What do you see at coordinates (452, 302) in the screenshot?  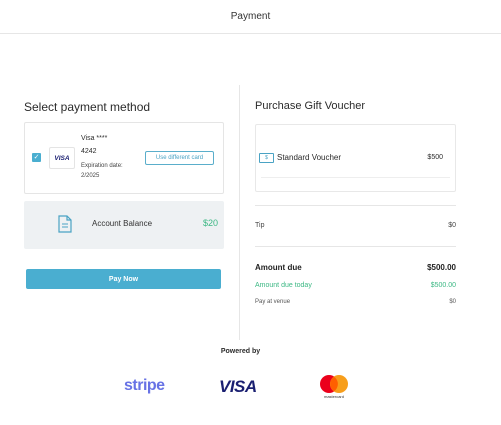 I see `pay-at-venue-value: $0` at bounding box center [452, 302].